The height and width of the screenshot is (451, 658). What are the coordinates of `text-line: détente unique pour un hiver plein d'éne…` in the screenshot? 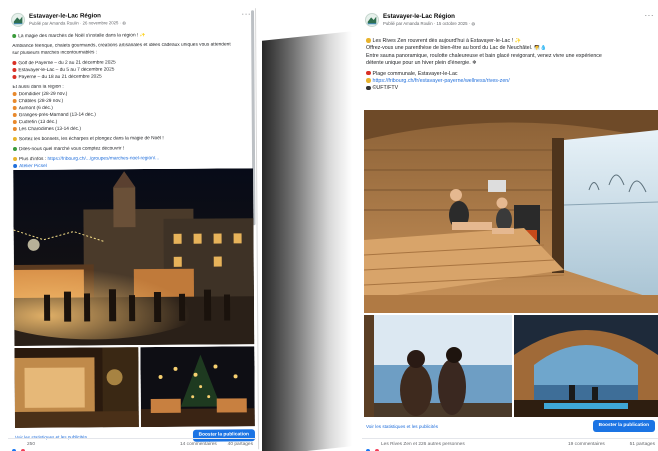 It's located at (510, 63).